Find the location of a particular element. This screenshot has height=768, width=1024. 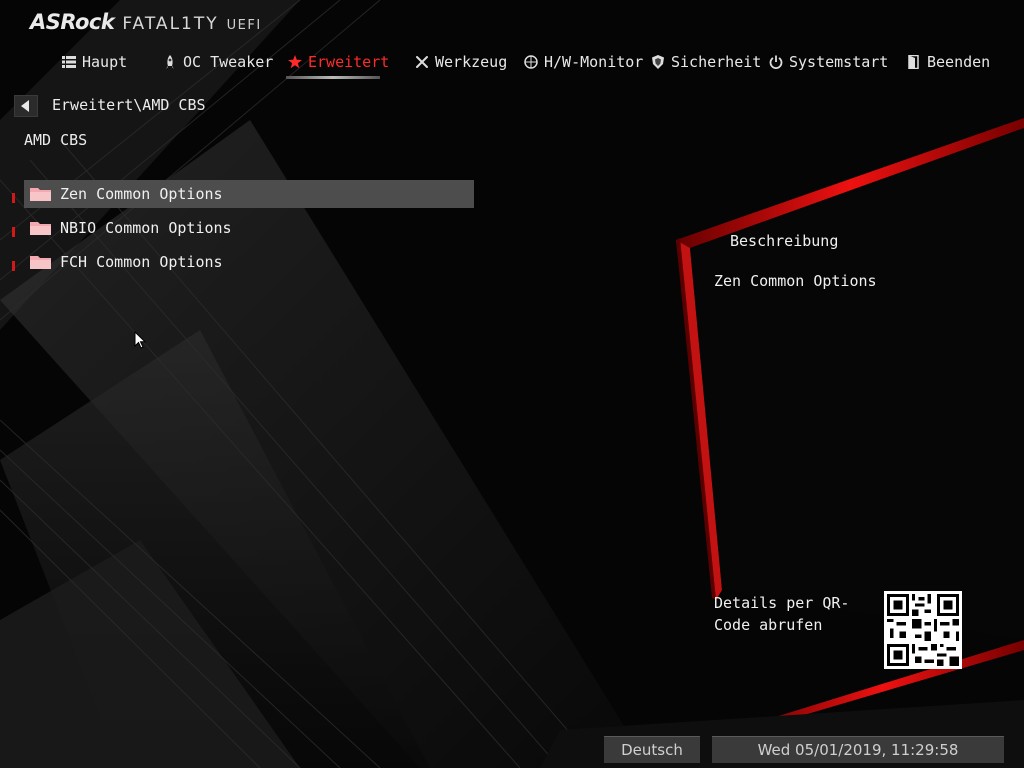

qr-code-hint: Details per QR-Code abrufen is located at coordinates (782, 614).